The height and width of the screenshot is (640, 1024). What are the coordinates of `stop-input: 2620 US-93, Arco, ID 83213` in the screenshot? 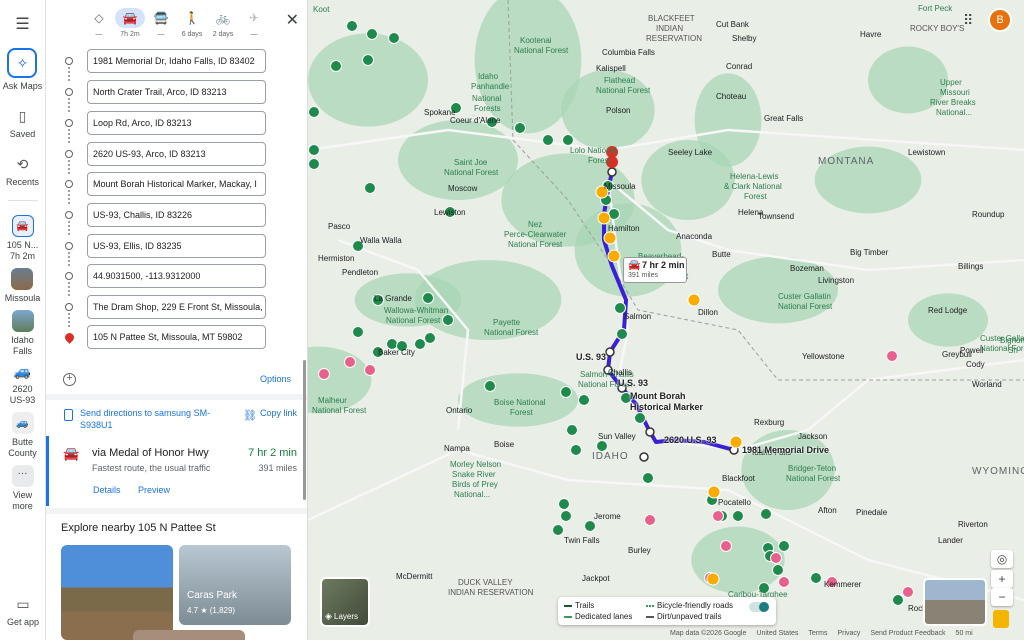 It's located at (176, 154).